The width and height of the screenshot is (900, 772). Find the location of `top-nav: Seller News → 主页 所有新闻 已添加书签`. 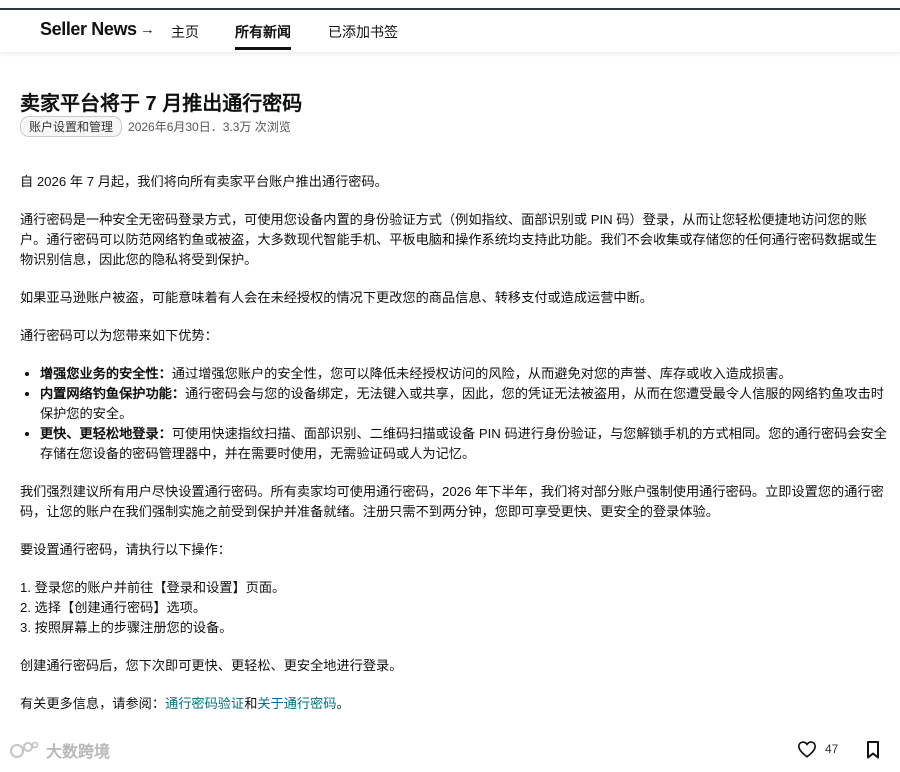

top-nav: Seller News → 主页 所有新闻 已添加书签 is located at coordinates (450, 31).